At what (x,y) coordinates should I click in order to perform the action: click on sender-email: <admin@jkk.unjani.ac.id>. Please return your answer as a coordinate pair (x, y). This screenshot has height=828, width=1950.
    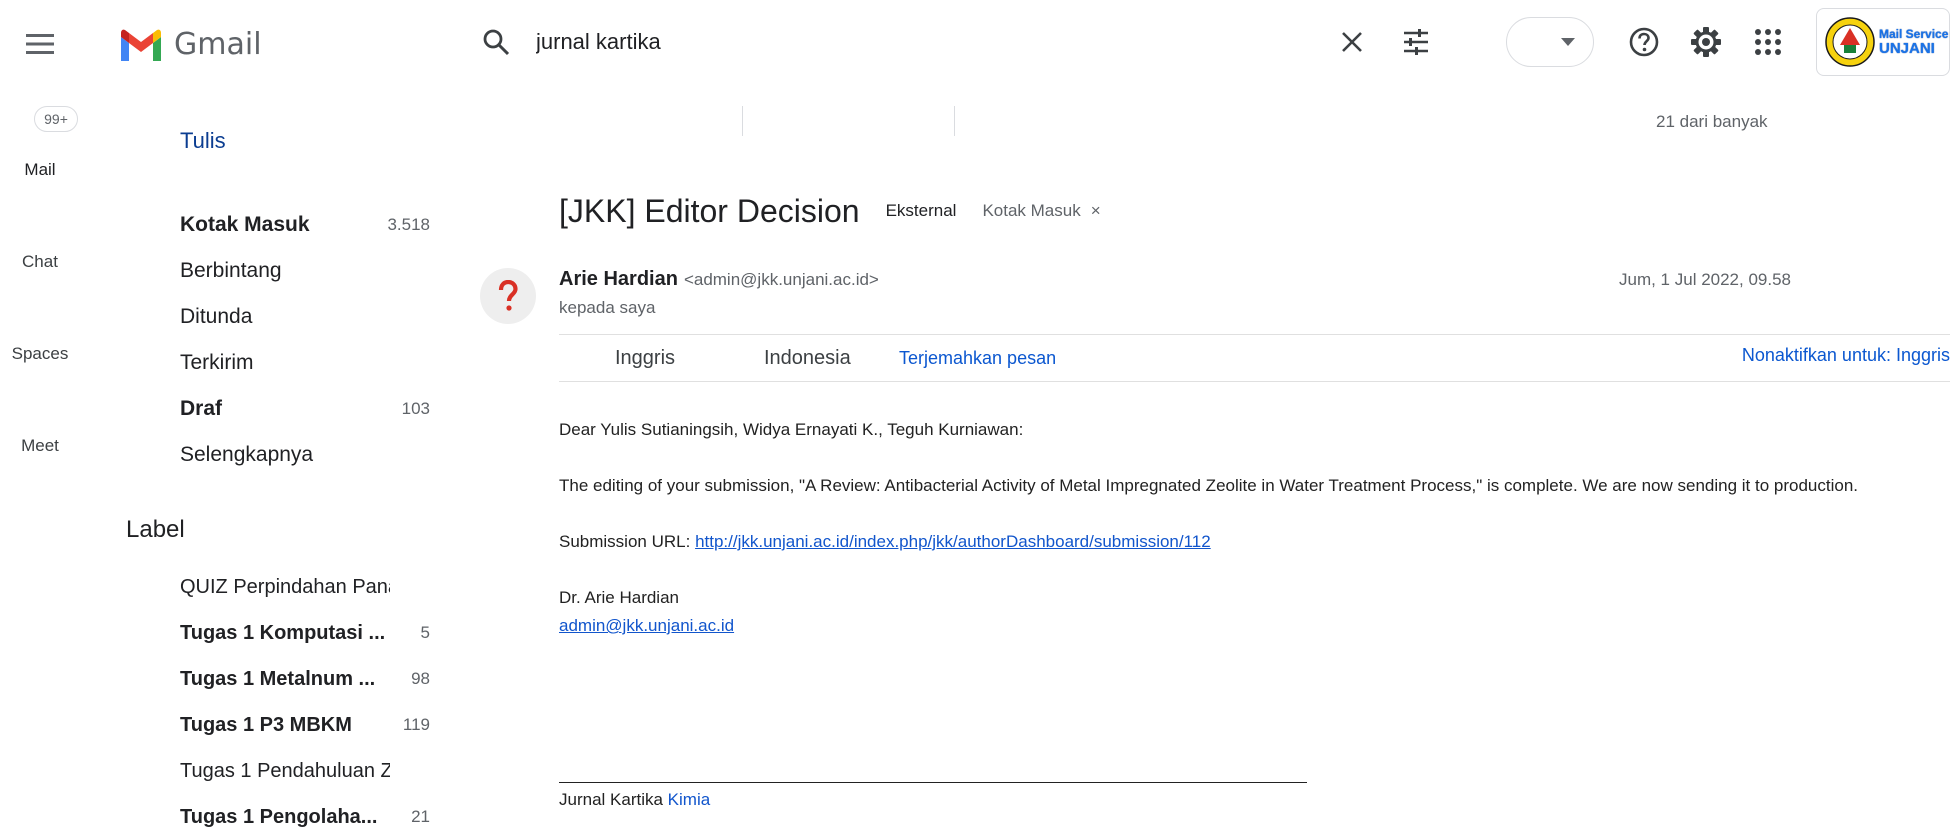
    Looking at the image, I should click on (781, 279).